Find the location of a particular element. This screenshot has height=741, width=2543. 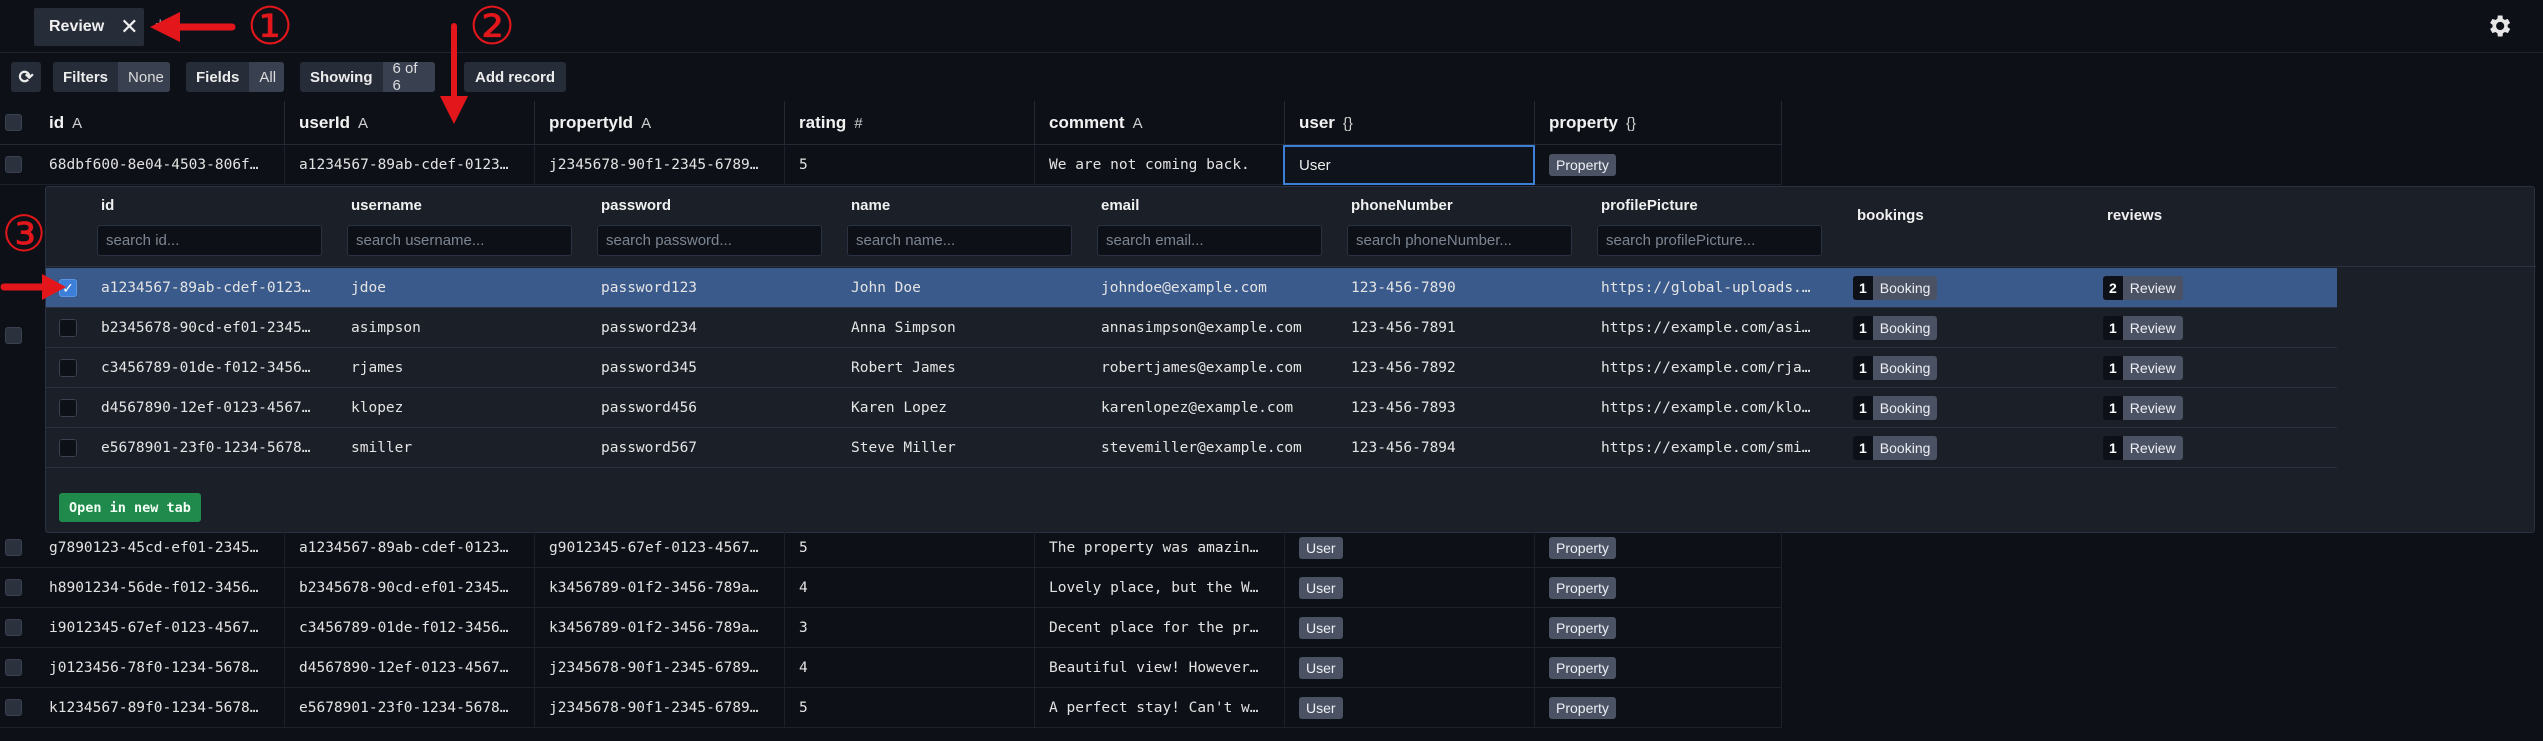

cell-rating: 3 is located at coordinates (910, 628).